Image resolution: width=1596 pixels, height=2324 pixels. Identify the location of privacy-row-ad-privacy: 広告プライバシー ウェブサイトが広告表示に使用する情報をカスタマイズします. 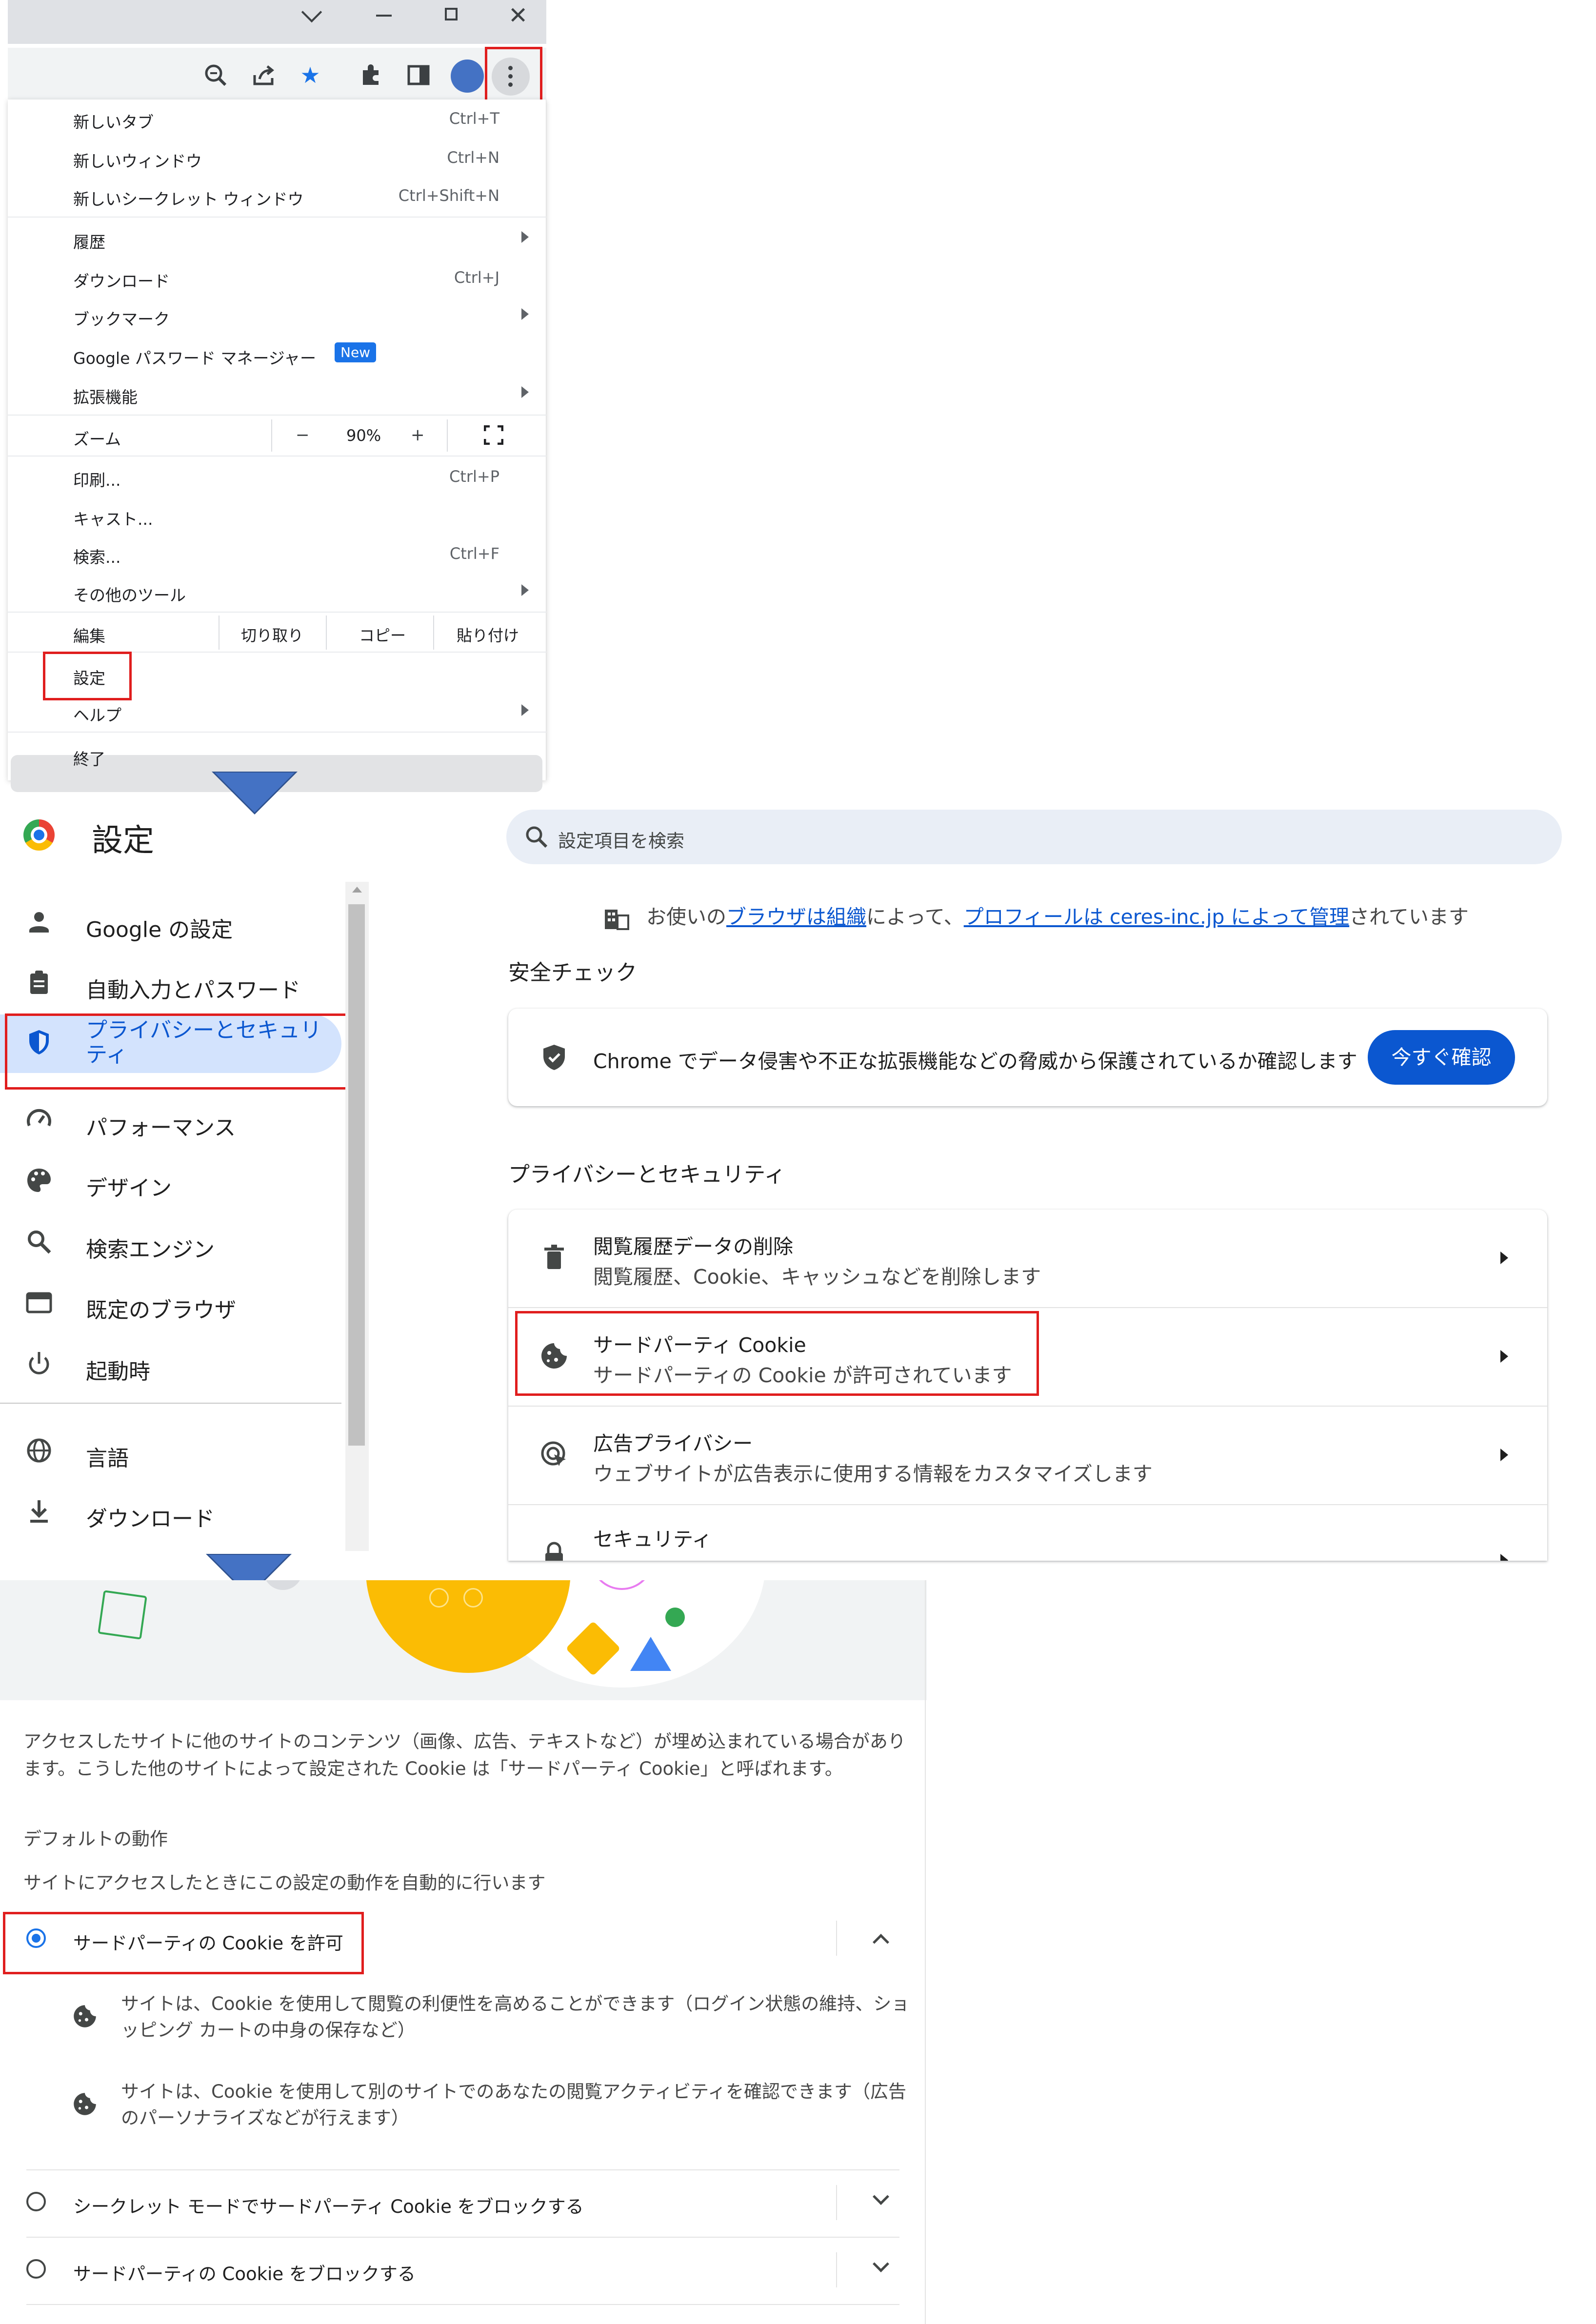
(1028, 1455).